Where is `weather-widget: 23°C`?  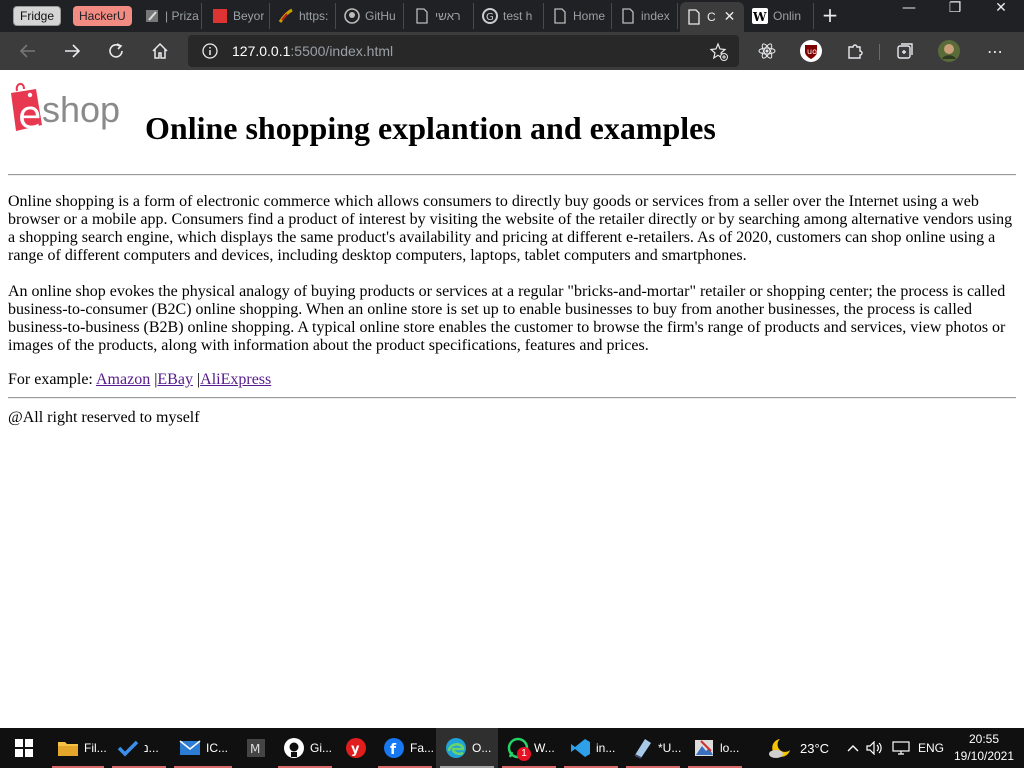 weather-widget: 23°C is located at coordinates (798, 748).